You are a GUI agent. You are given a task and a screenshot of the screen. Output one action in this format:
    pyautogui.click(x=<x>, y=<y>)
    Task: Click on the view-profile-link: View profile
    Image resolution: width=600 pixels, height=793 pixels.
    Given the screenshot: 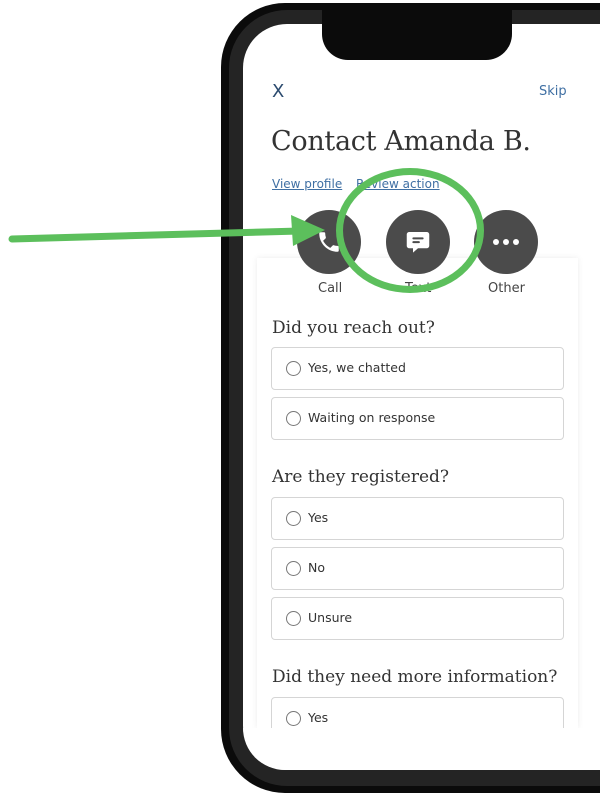 What is the action you would take?
    pyautogui.click(x=307, y=184)
    